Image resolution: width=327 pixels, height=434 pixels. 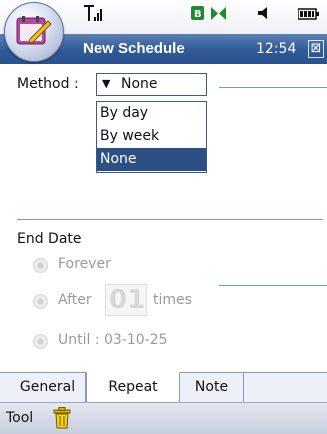 What do you see at coordinates (308, 14) in the screenshot?
I see `battery-icon` at bounding box center [308, 14].